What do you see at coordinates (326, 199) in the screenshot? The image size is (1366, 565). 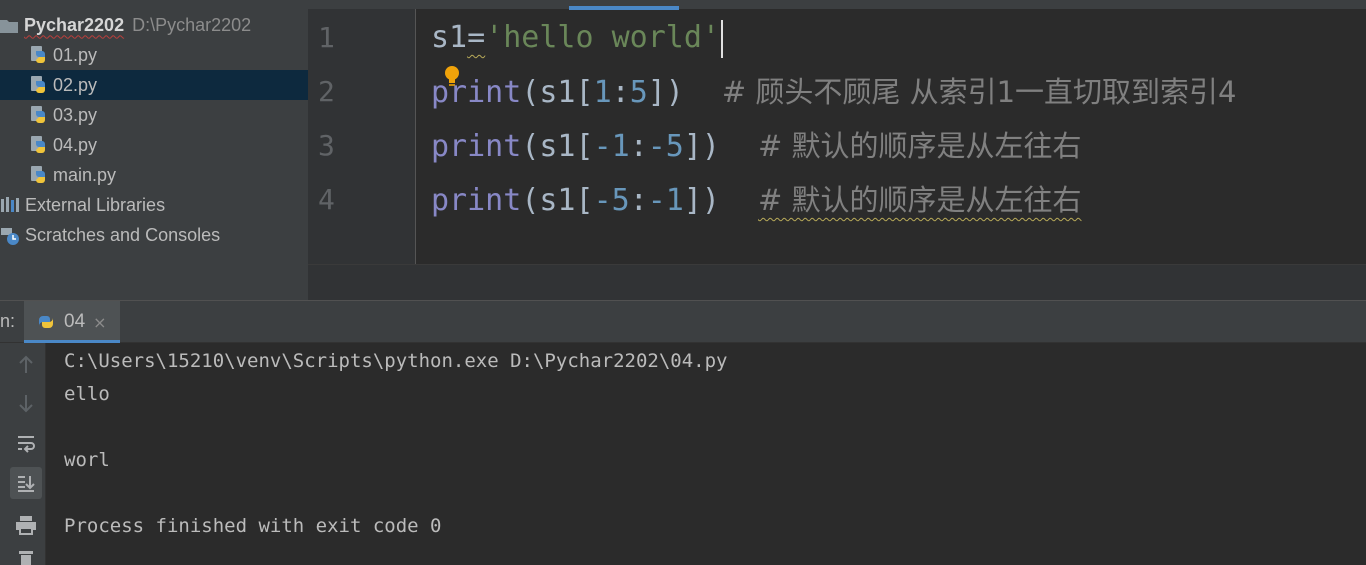 I see `line-number: 4` at bounding box center [326, 199].